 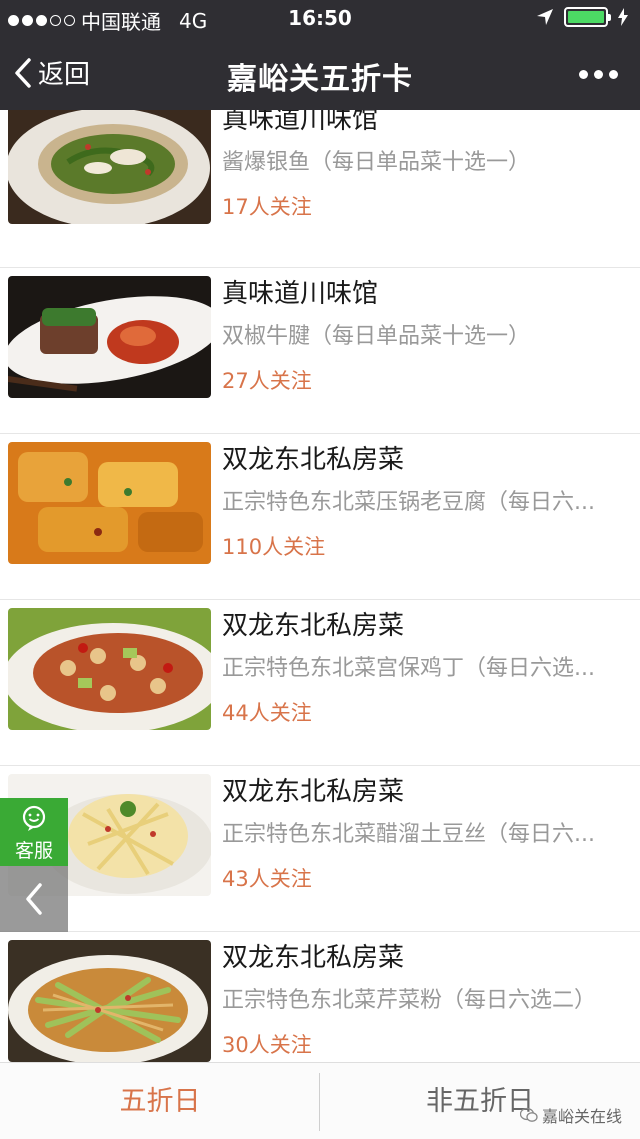 I want to click on wechat-logo-icon, so click(x=528, y=1114).